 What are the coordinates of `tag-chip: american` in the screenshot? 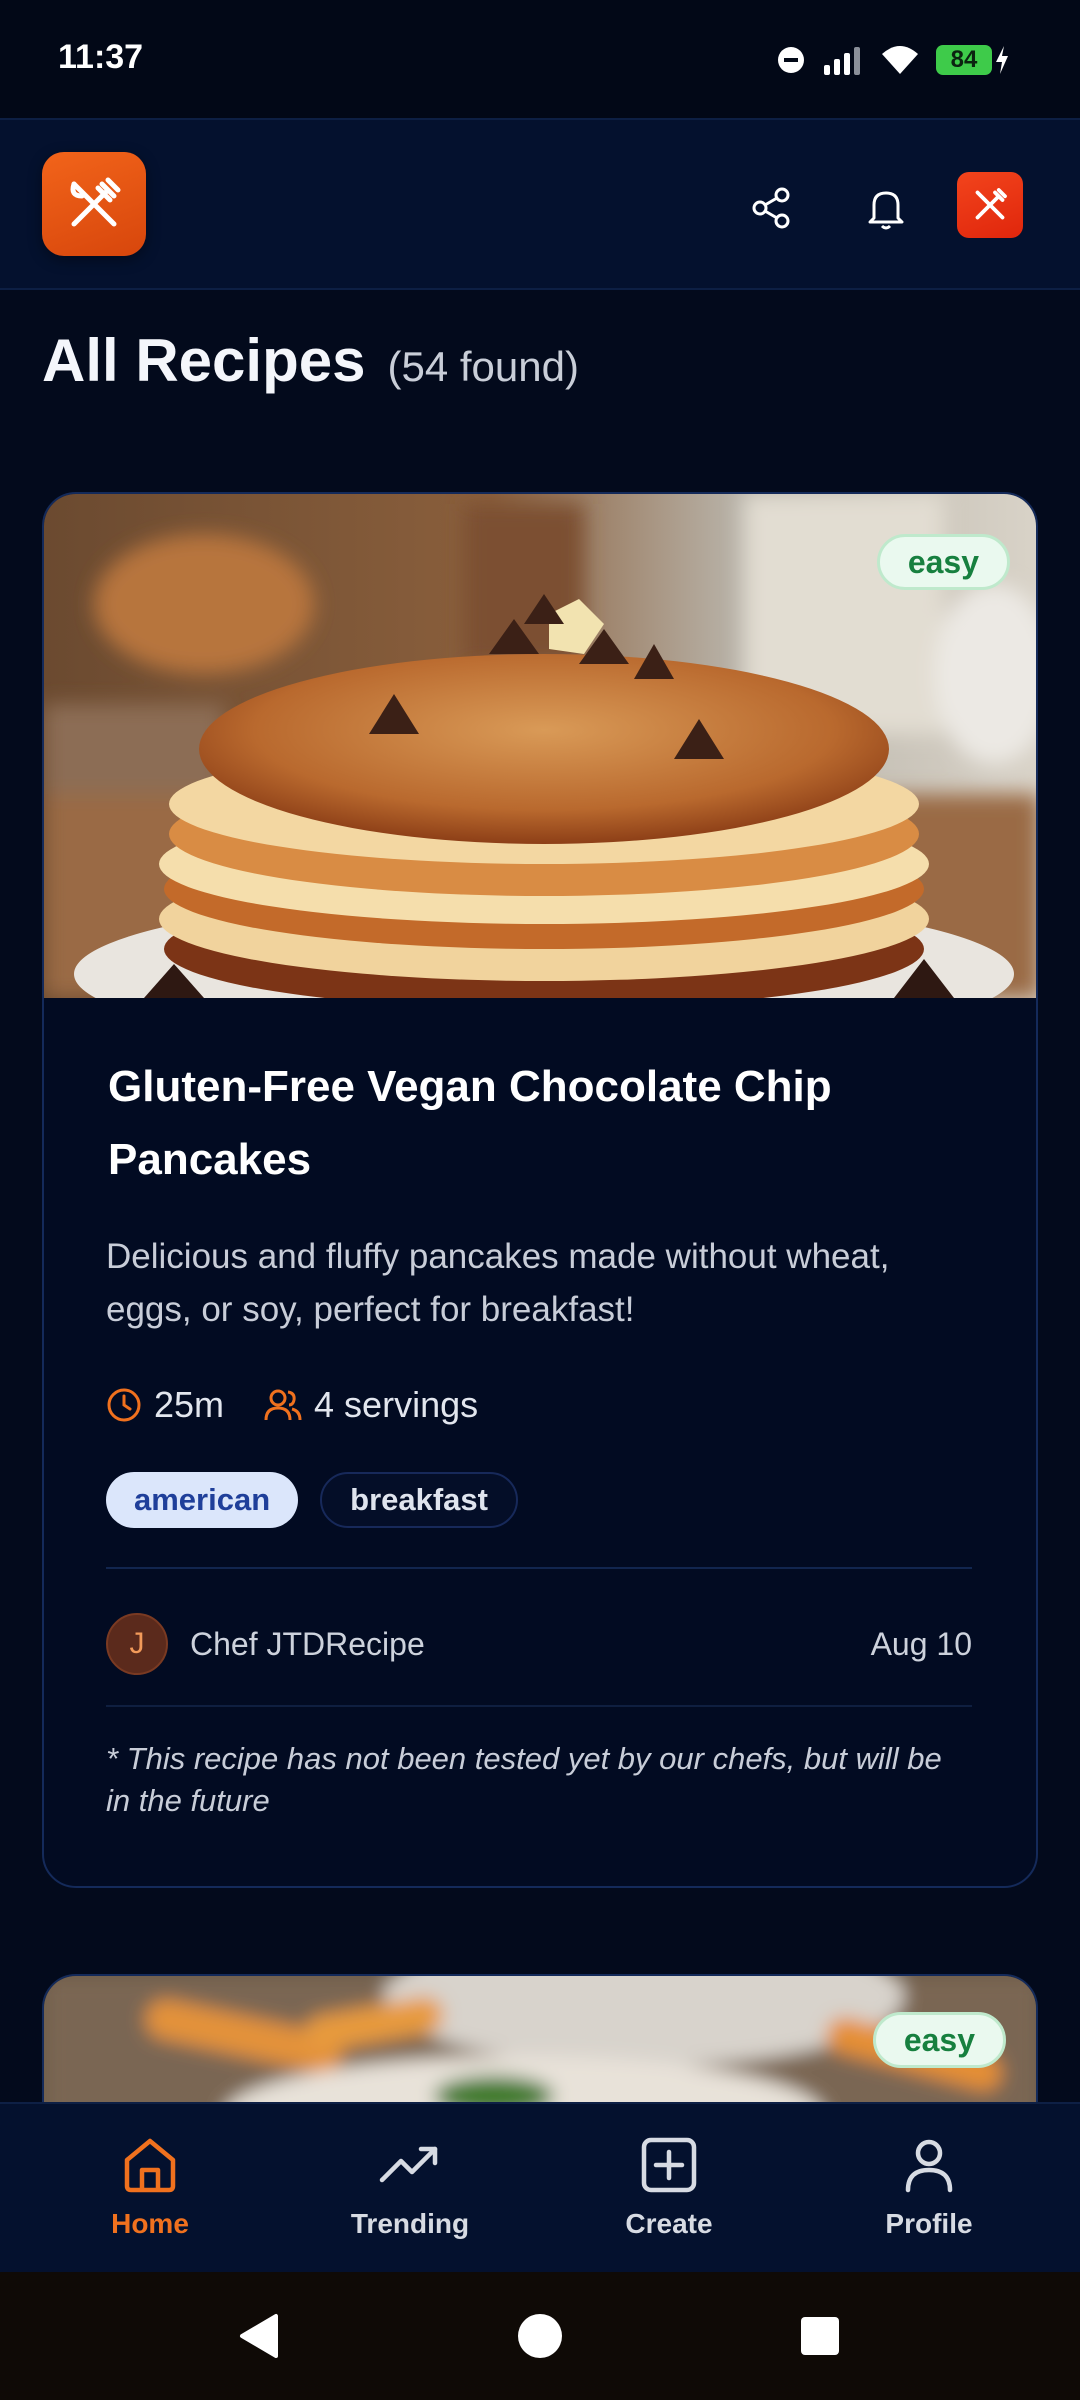 It's located at (202, 1500).